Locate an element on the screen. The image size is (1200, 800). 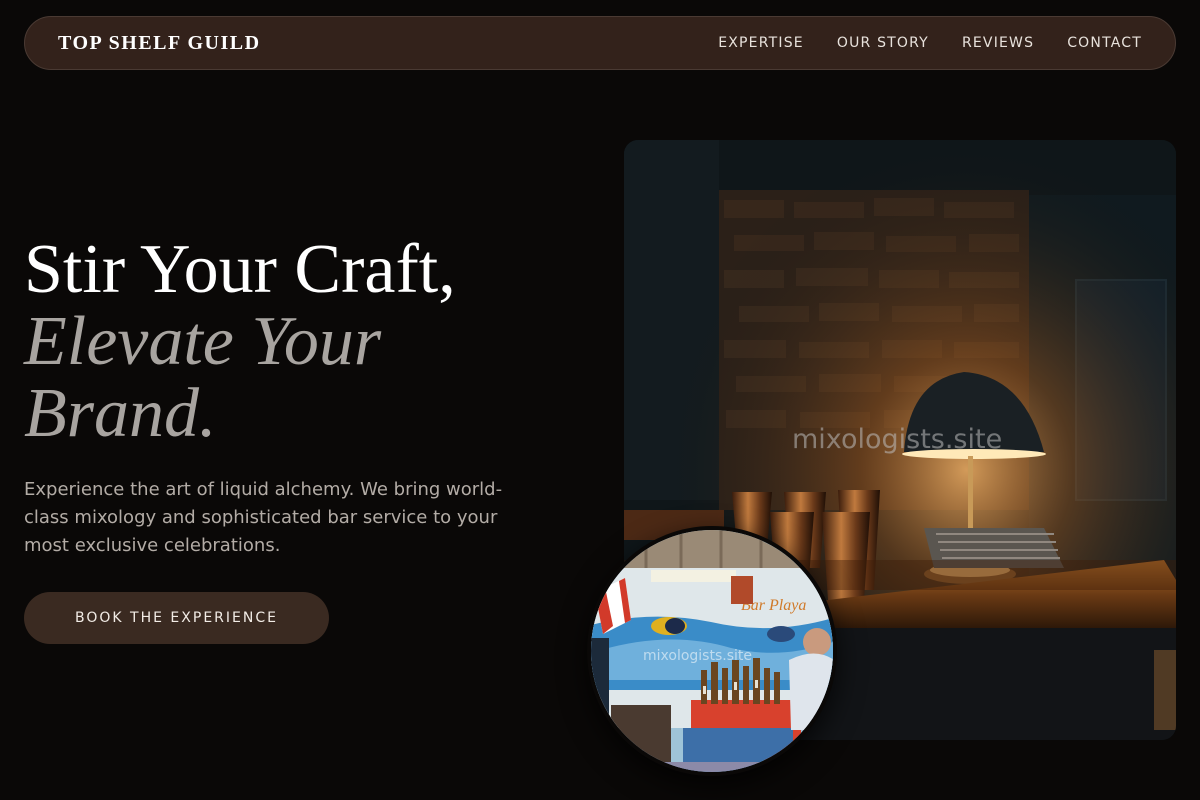
nav-link-expertise: EXPERTISE is located at coordinates (761, 43).